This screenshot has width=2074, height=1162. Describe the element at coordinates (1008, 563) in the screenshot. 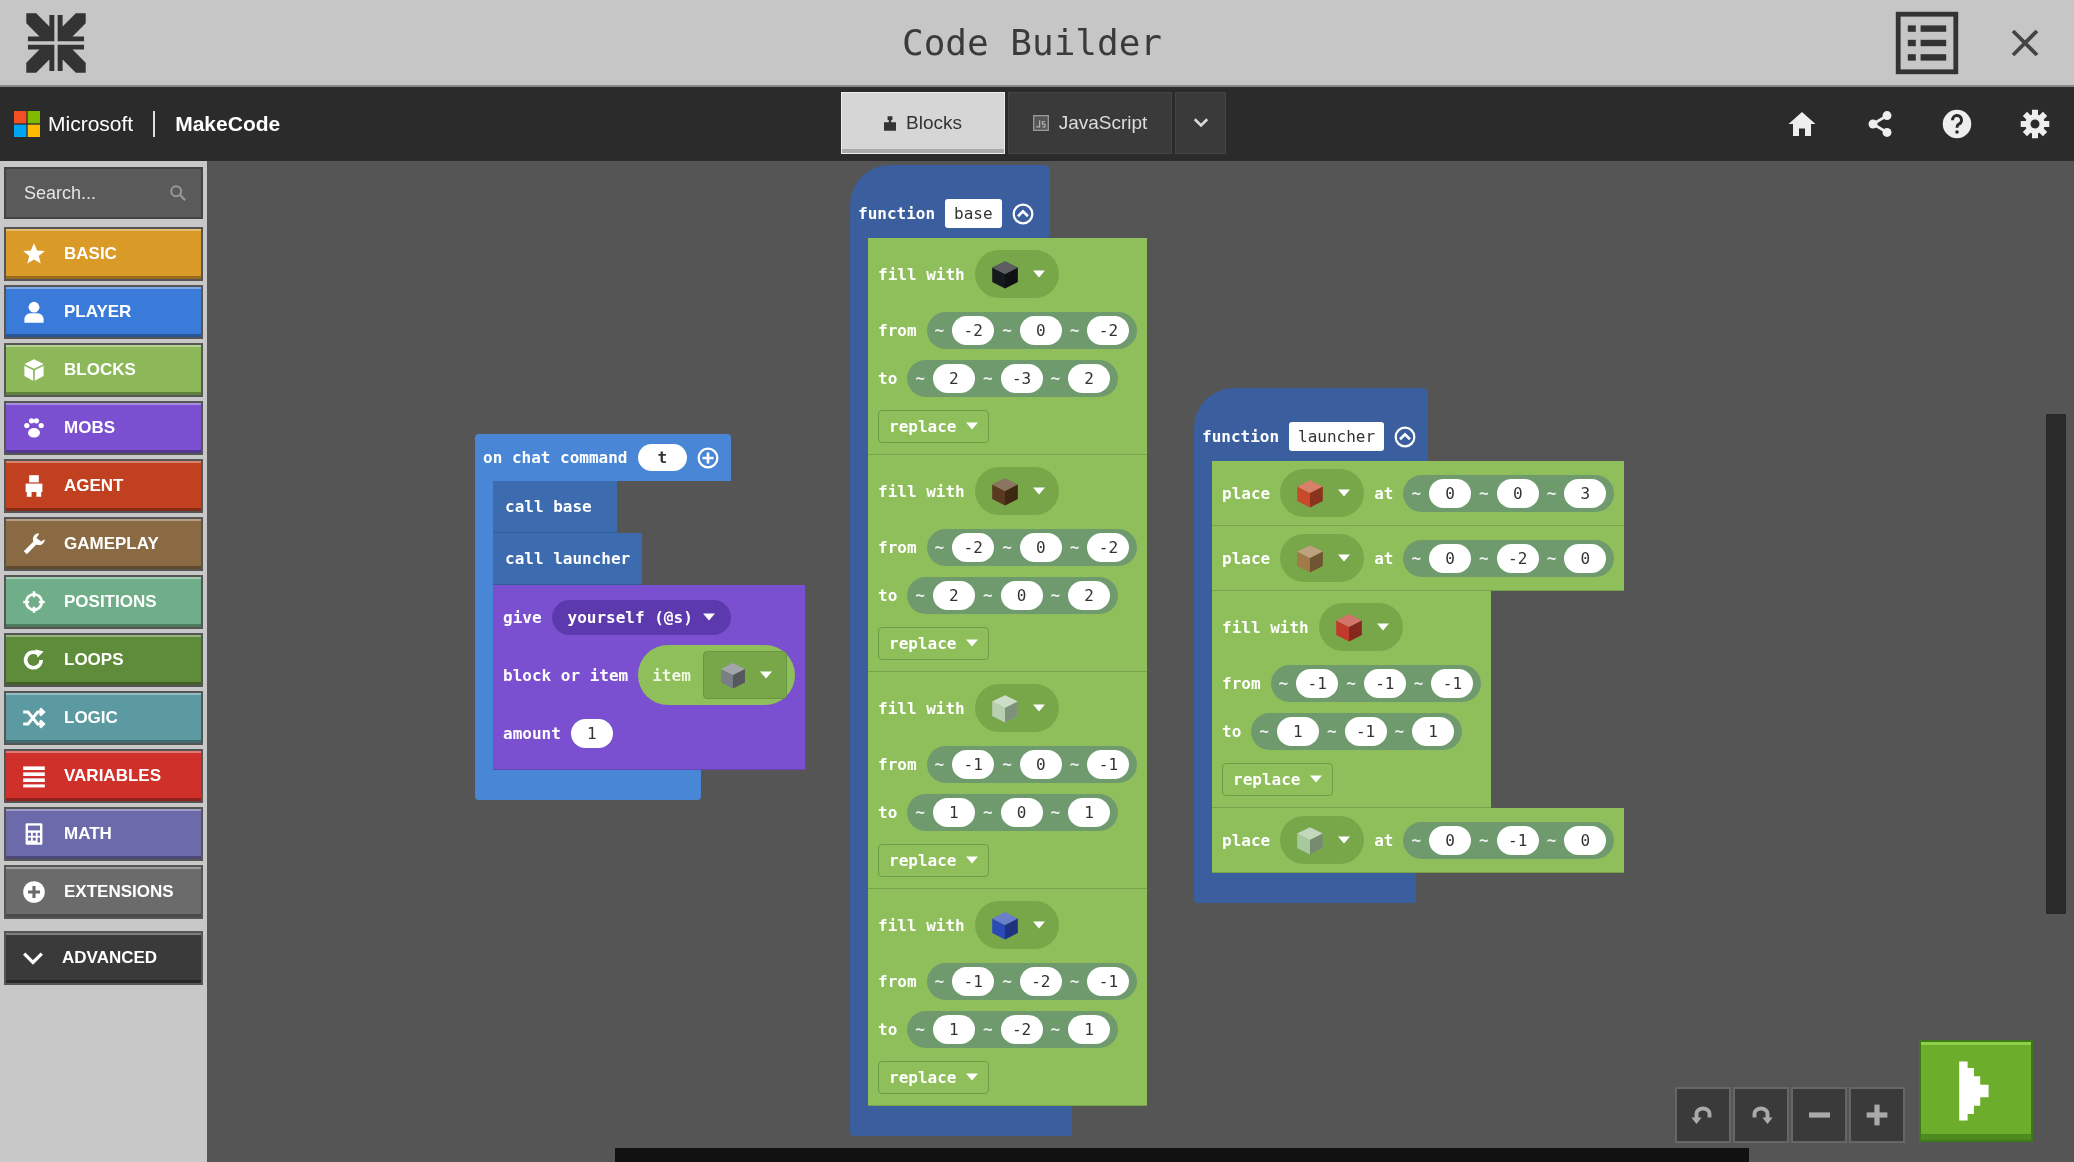

I see `fill-block: fill with from ~ -2 ~ 0 ~ -2 to ~ 2 ~ 0 ~ 2 replace` at that location.